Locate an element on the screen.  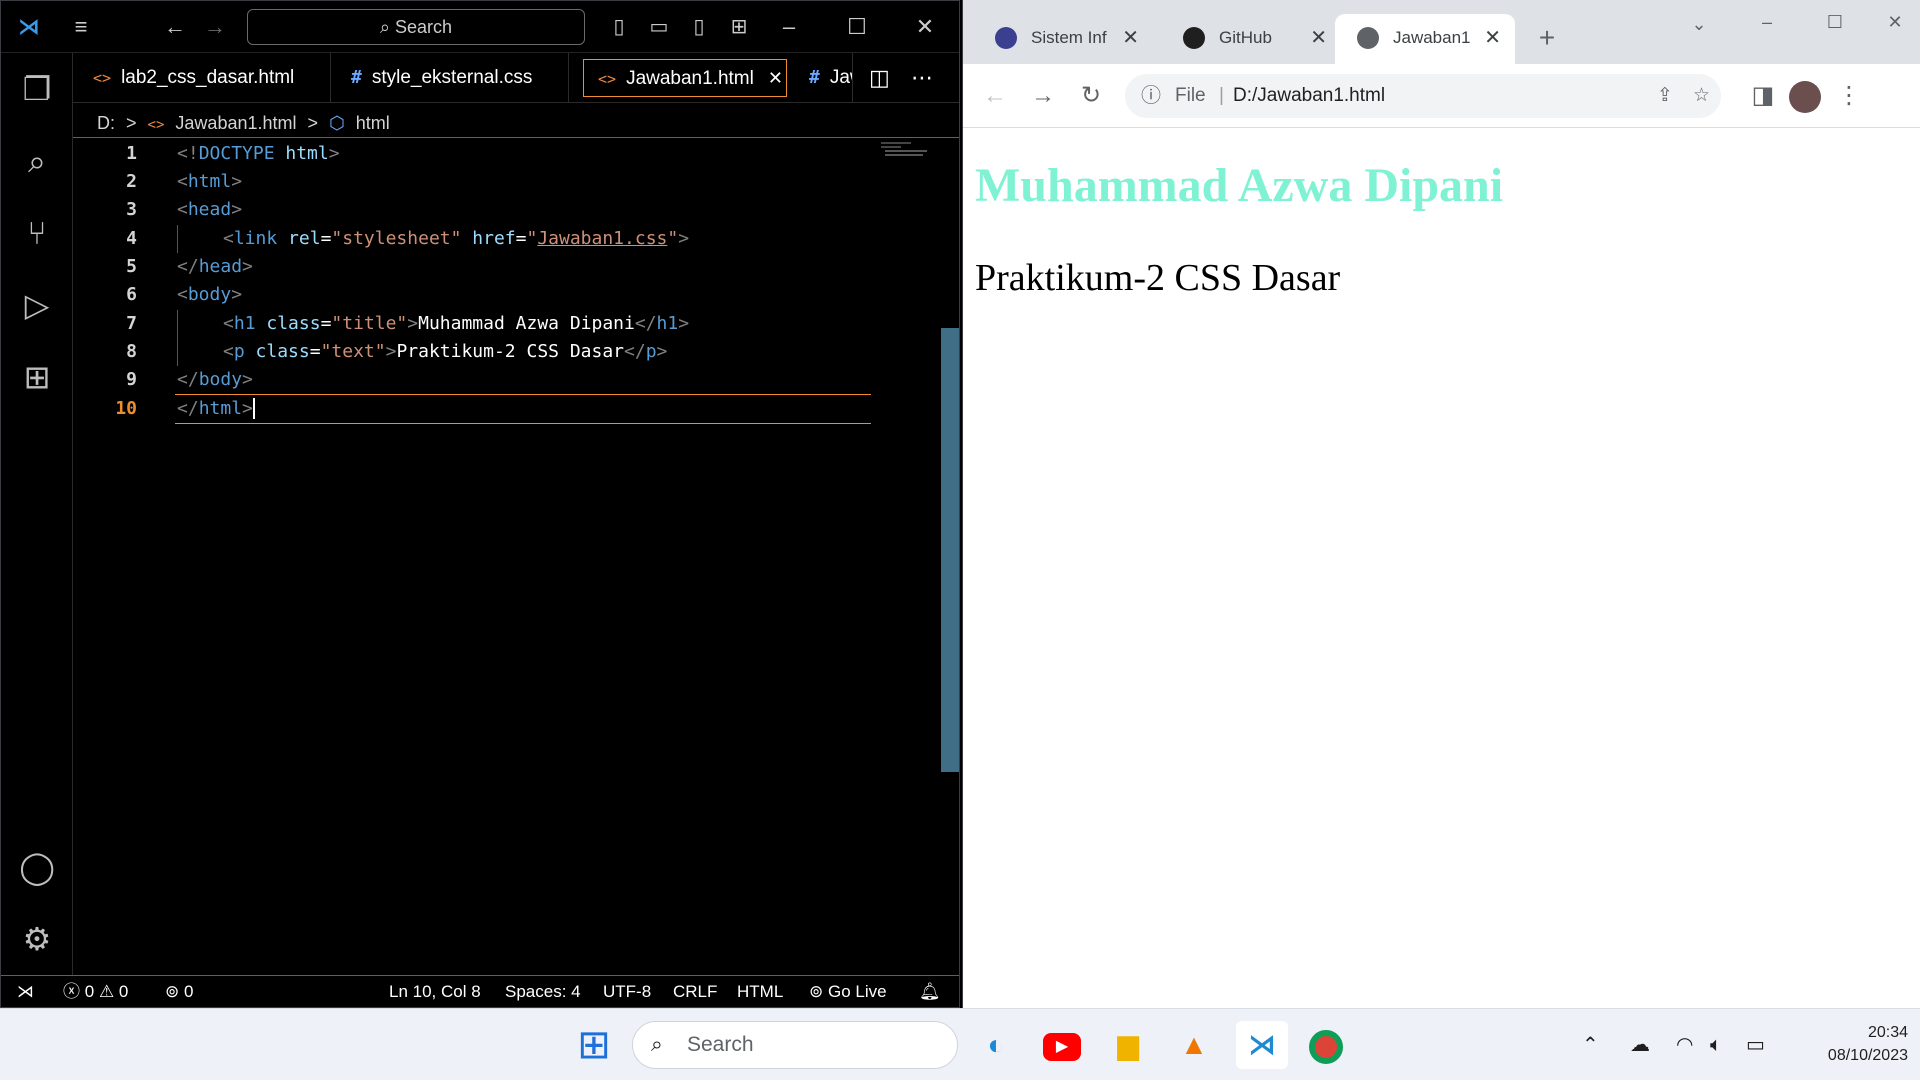
battery-icon: ▭ is located at coordinates (1755, 1044).